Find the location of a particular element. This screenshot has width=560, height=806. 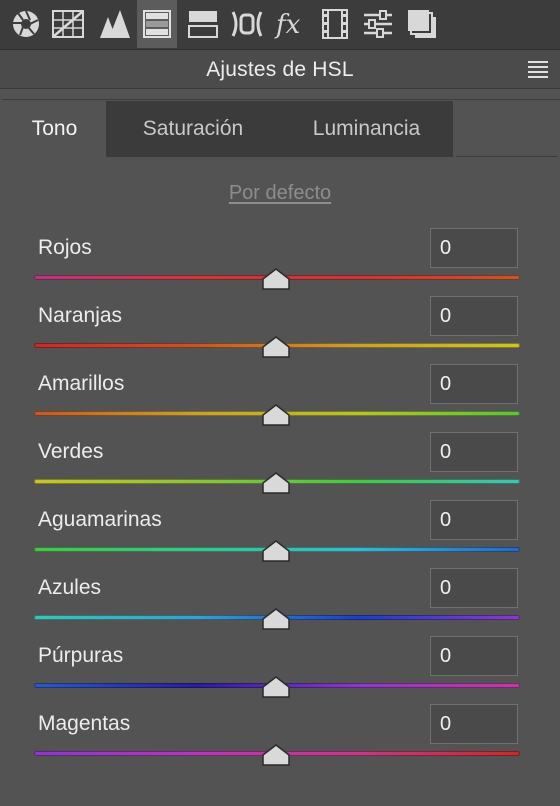

panel-header: Ajustes de HSL is located at coordinates (280, 69).